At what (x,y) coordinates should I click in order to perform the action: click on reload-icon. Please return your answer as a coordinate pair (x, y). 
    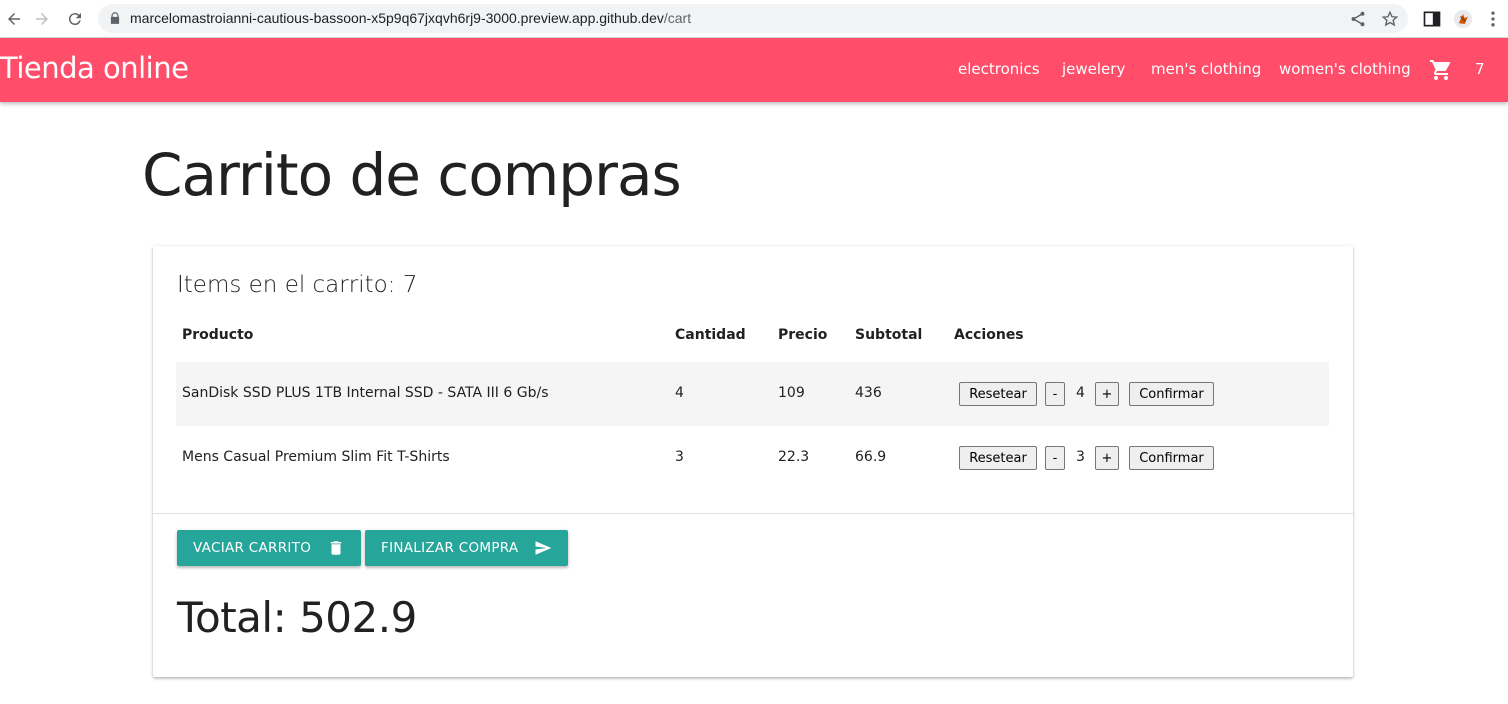
    Looking at the image, I should click on (75, 19).